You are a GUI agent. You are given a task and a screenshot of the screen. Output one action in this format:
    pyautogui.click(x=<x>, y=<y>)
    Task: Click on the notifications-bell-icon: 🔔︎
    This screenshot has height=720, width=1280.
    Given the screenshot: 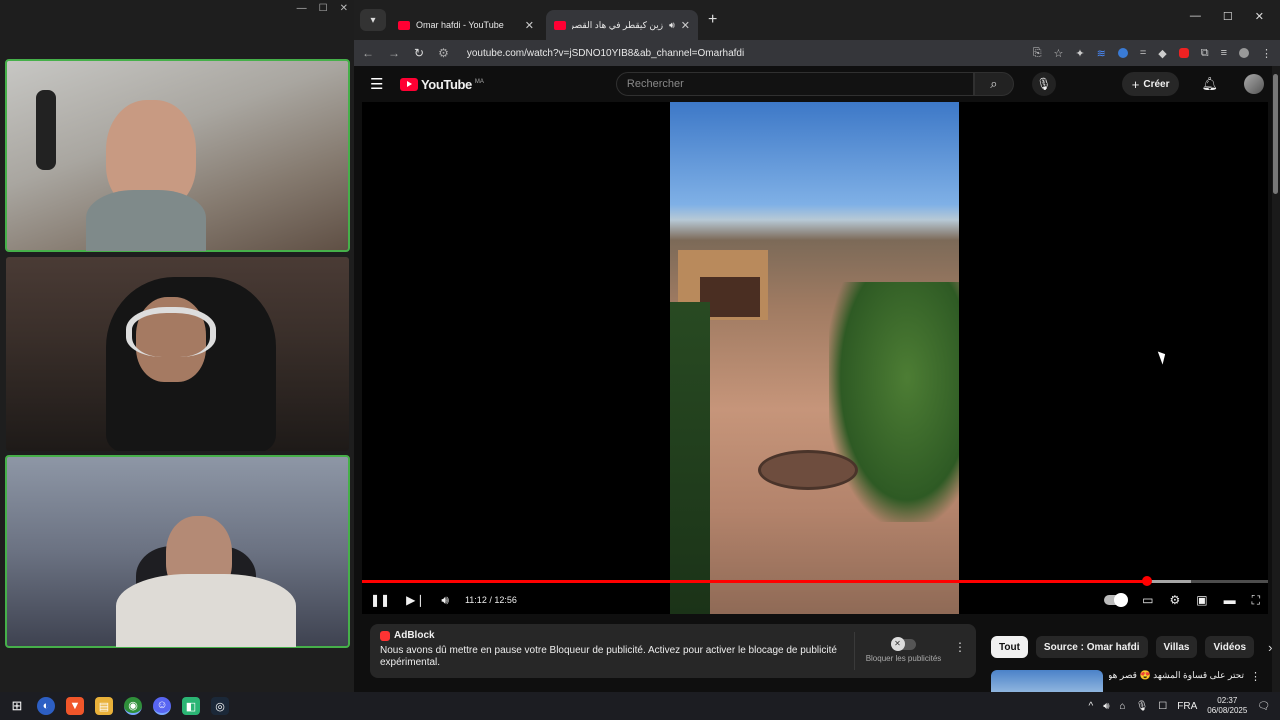 What is the action you would take?
    pyautogui.click(x=1209, y=84)
    